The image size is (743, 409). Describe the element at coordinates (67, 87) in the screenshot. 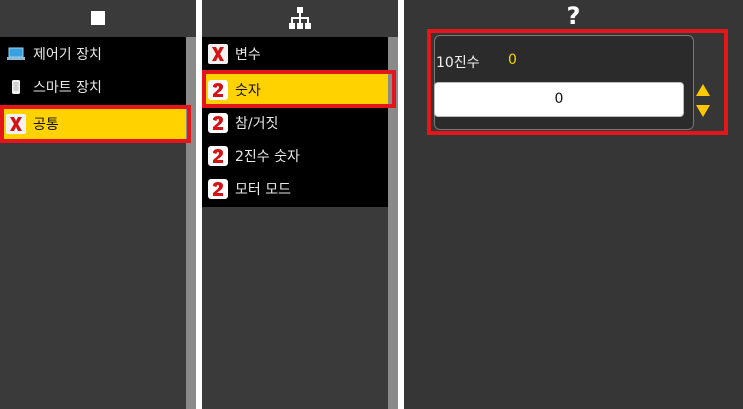

I see `list-item-label: 스마트 장치` at that location.